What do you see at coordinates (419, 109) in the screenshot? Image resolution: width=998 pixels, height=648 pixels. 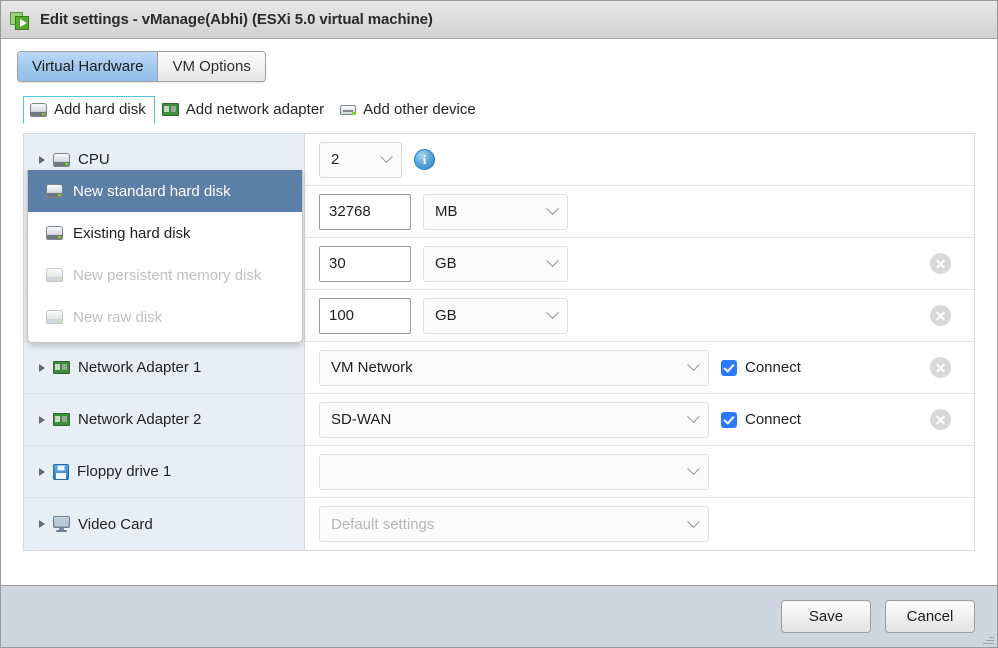 I see `add-other-device-label: Add other device` at bounding box center [419, 109].